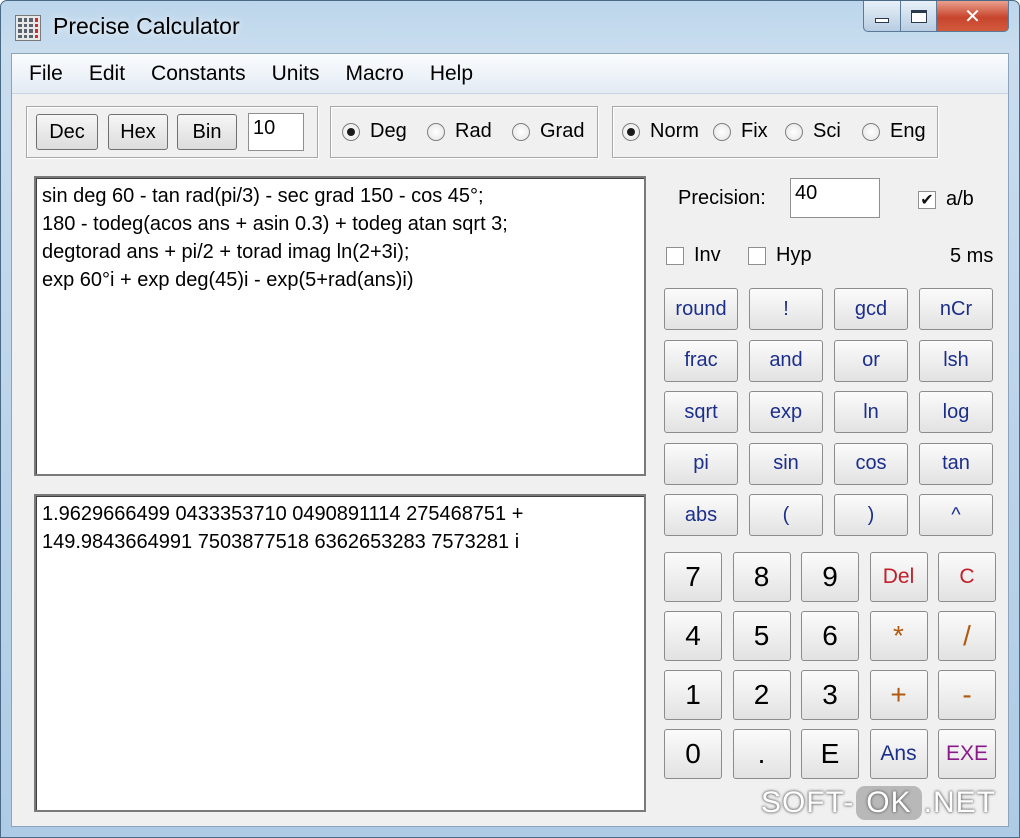  What do you see at coordinates (967, 754) in the screenshot?
I see `number-key: EXE` at bounding box center [967, 754].